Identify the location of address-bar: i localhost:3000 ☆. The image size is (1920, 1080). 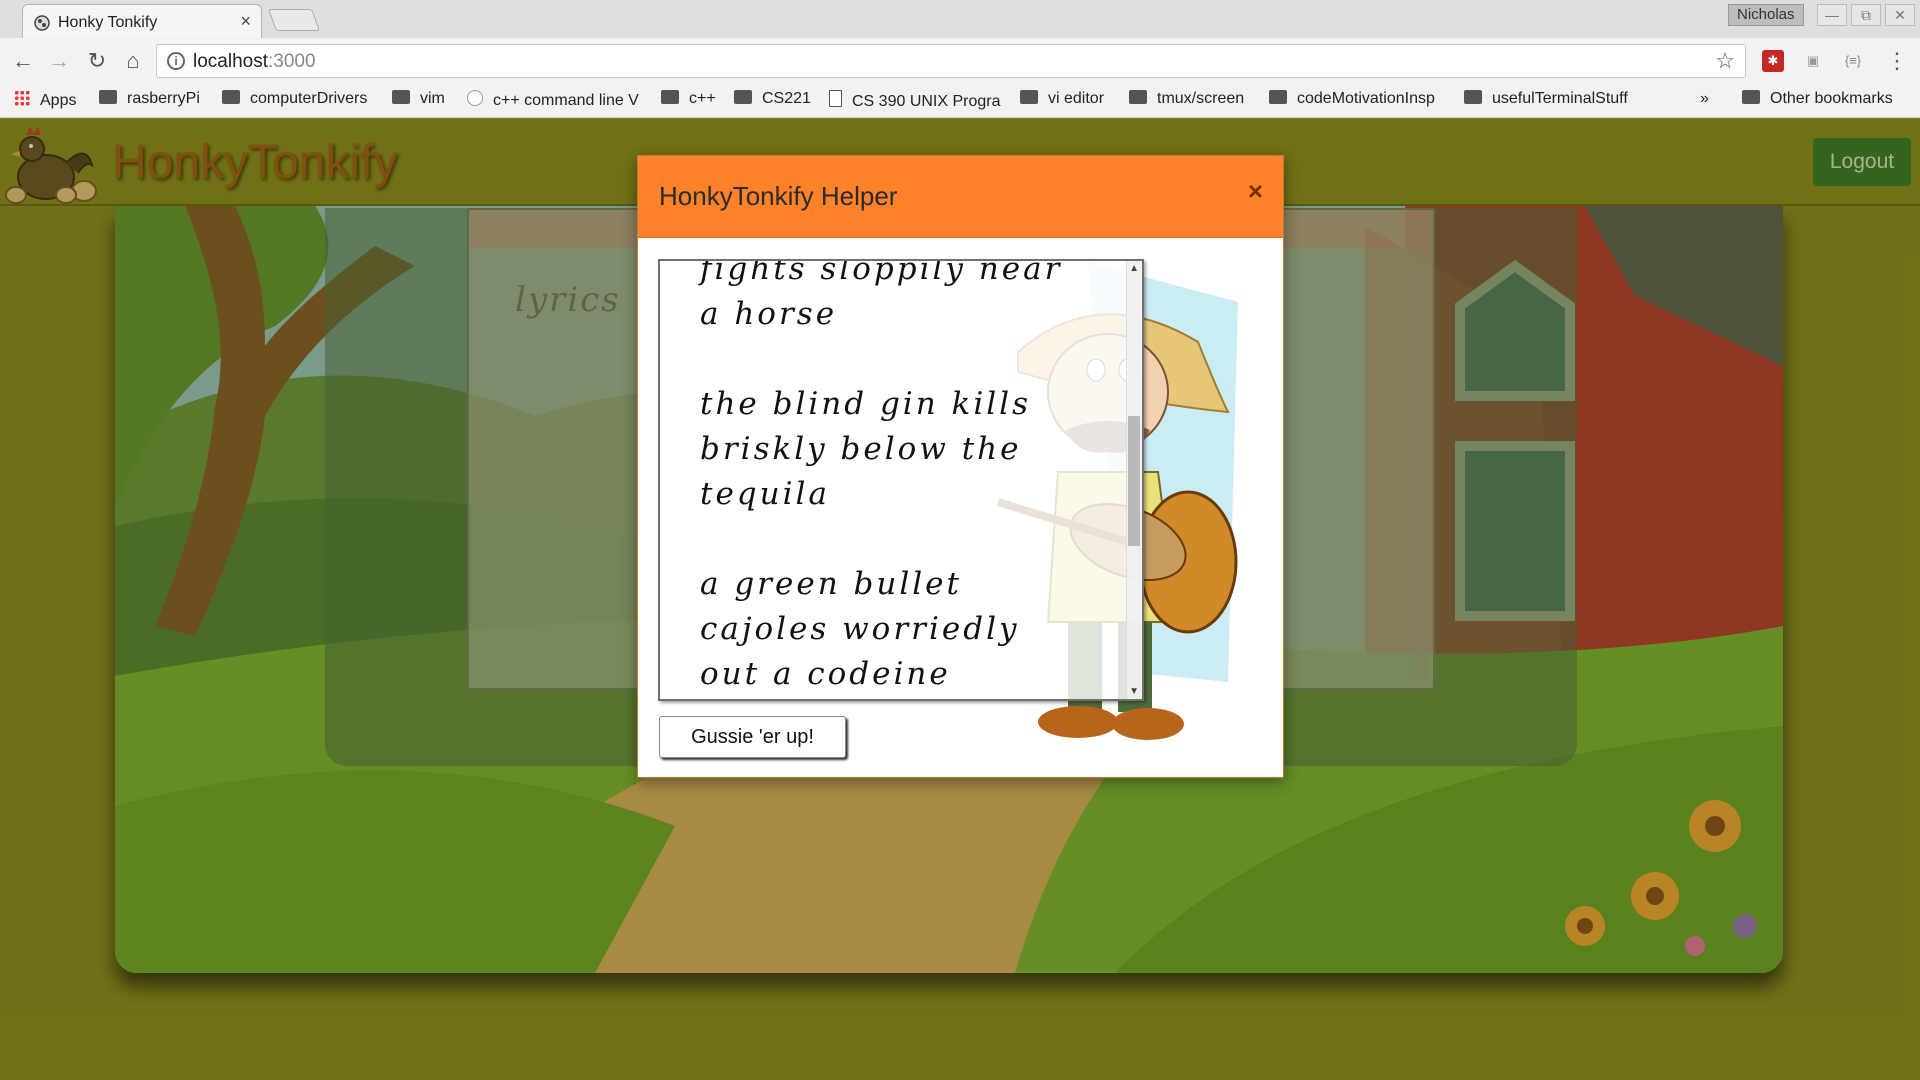
(951, 61).